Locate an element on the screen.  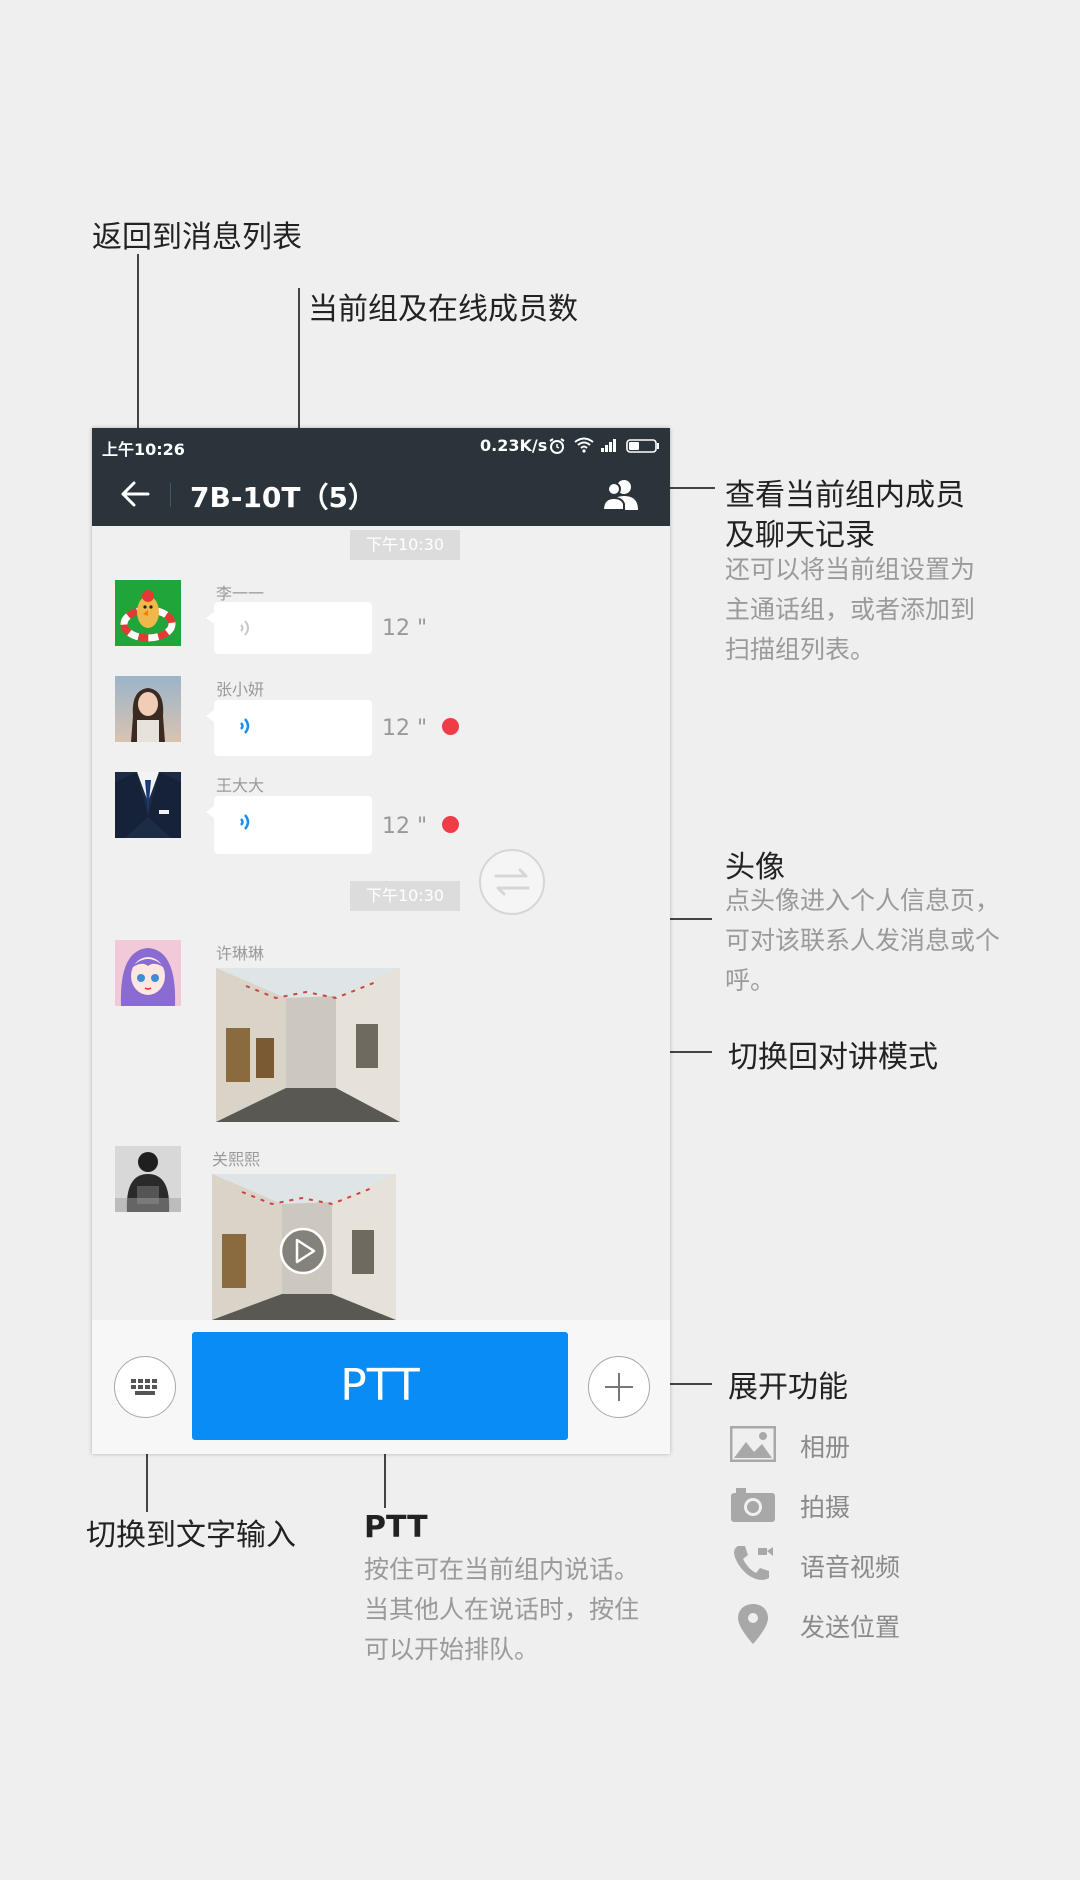
annotation-members-desc-line: 主通话组，或者添加到 is located at coordinates (850, 609).